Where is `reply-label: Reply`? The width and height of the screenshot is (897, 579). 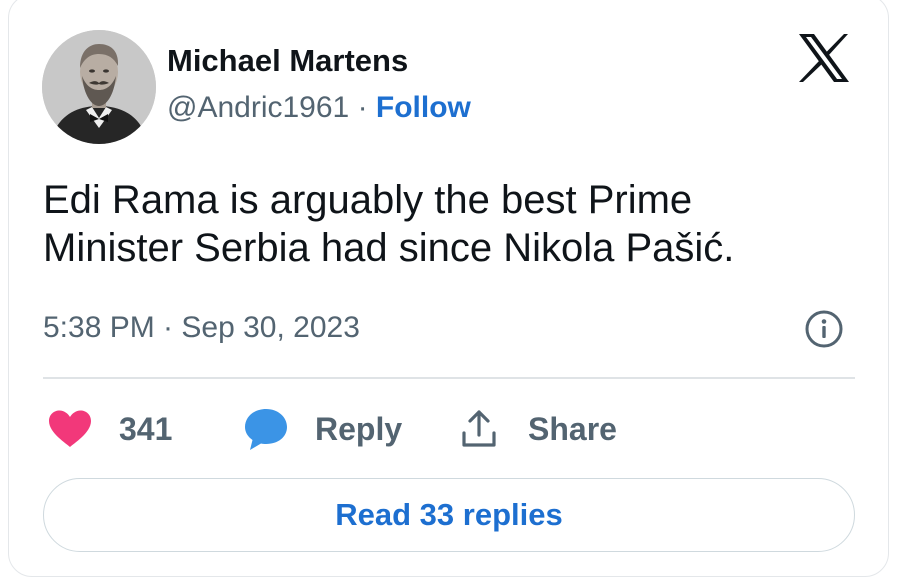 reply-label: Reply is located at coordinates (359, 428).